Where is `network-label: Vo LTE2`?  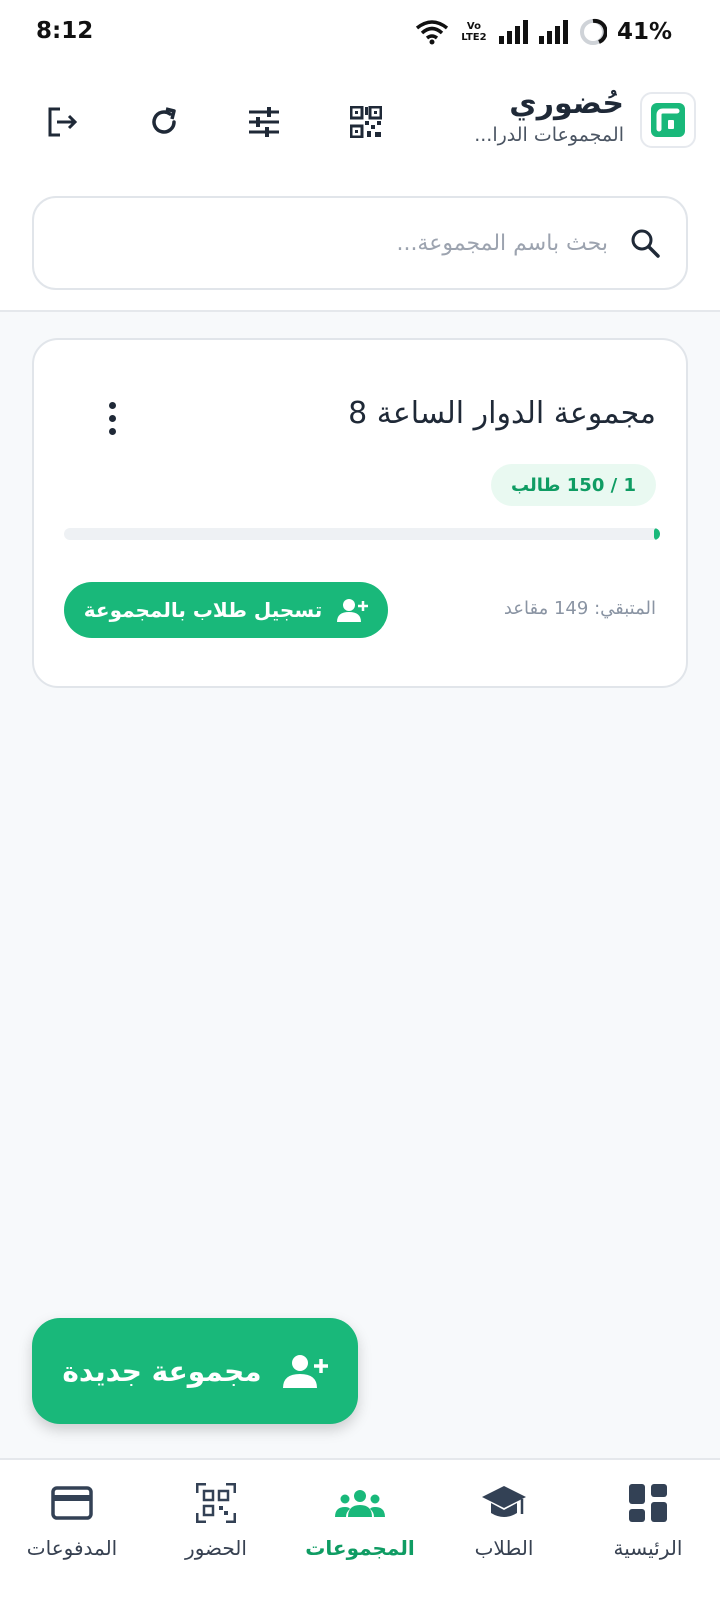 network-label: Vo LTE2 is located at coordinates (474, 32).